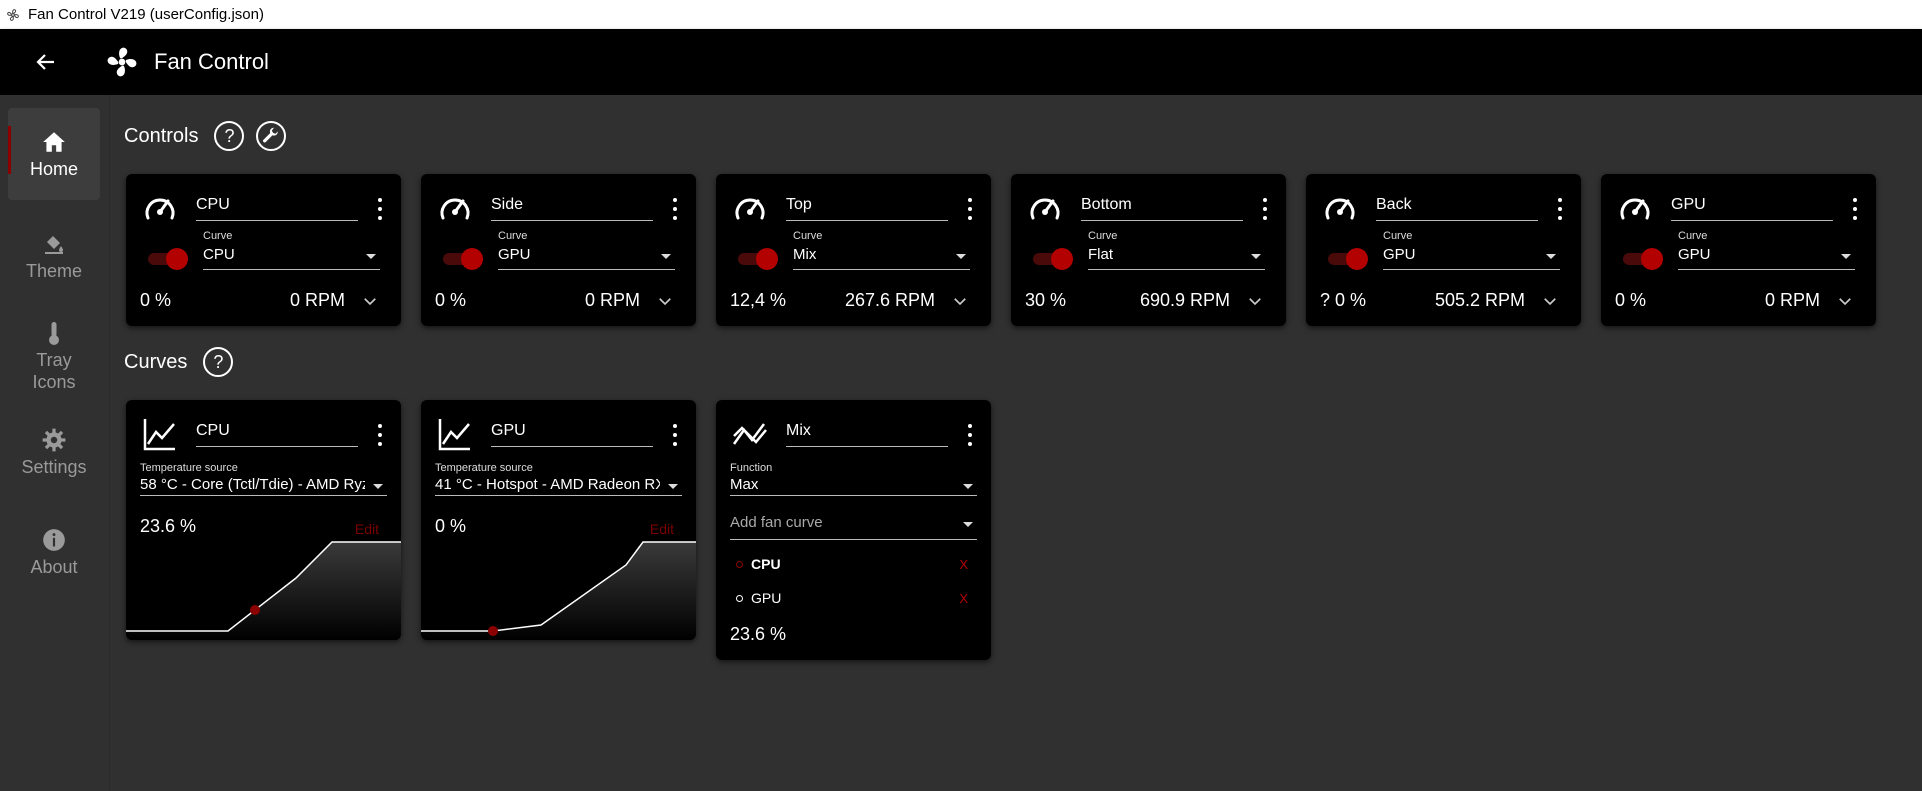 This screenshot has height=791, width=1922. Describe the element at coordinates (758, 634) in the screenshot. I see `curve-output-percent: 23.6 %` at that location.